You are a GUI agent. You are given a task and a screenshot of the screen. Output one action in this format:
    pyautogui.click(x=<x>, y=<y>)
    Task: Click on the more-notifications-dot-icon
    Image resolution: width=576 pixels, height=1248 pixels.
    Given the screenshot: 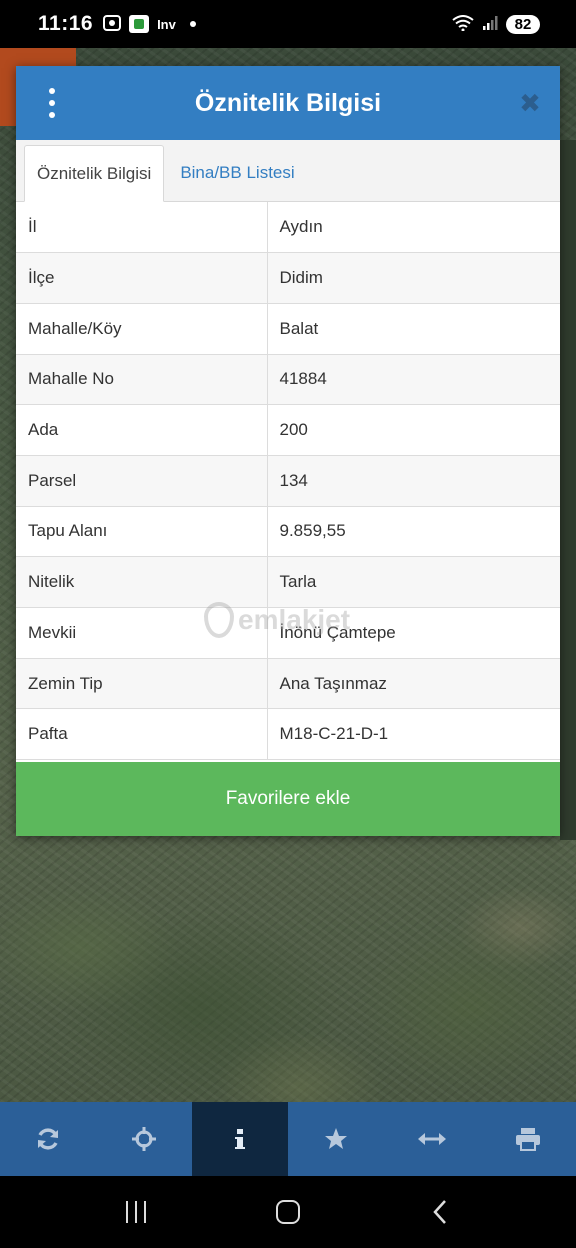 What is the action you would take?
    pyautogui.click(x=192, y=24)
    